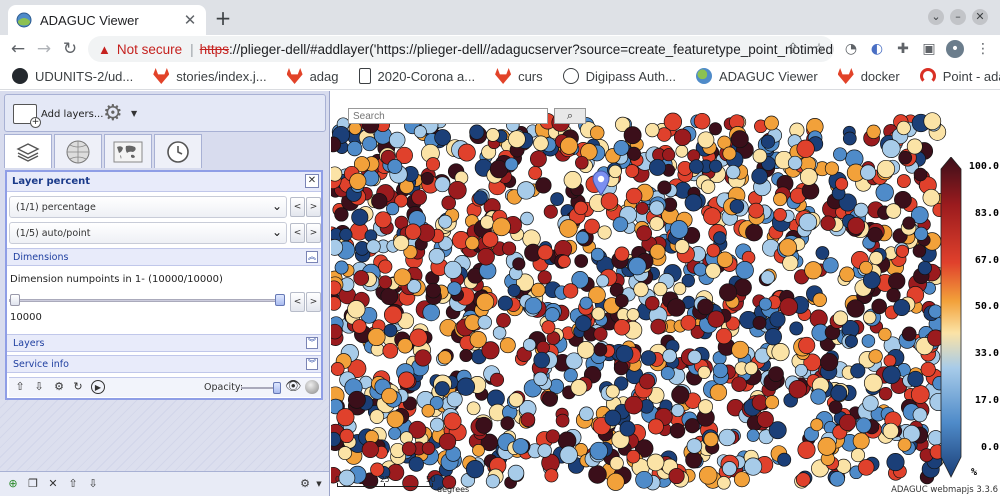 Image resolution: width=1000 pixels, height=496 pixels. Describe the element at coordinates (107, 20) in the screenshot. I see `browser-tab: ADAGUC Viewer ✕` at that location.